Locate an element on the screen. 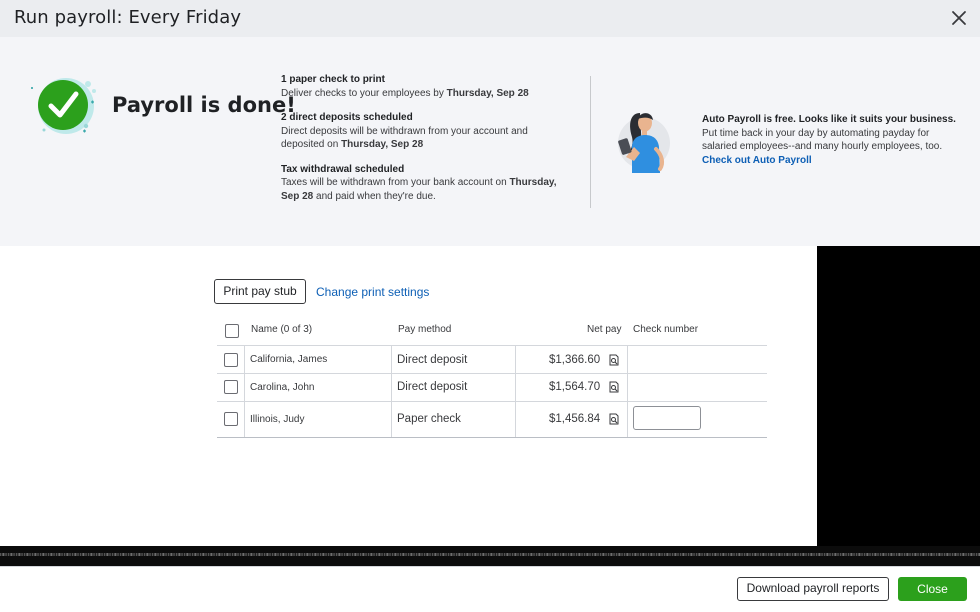 The height and width of the screenshot is (612, 980). woman-with-tablet-illustration is located at coordinates (644, 143).